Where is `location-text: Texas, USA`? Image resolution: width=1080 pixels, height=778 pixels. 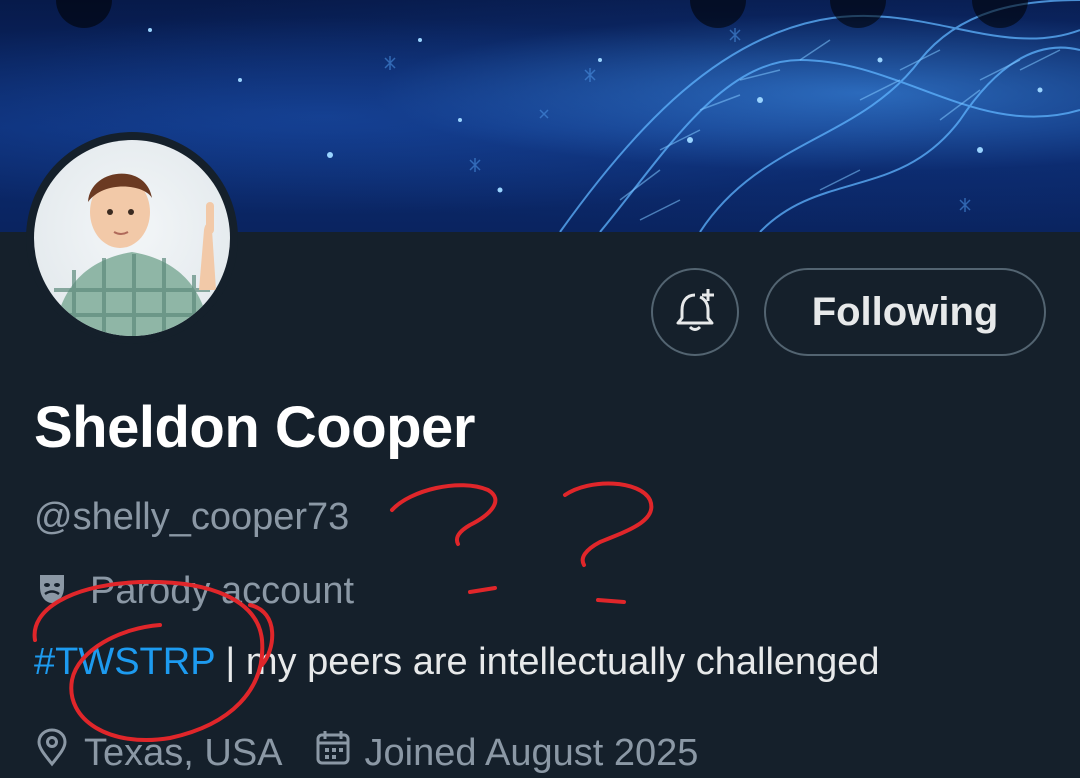
location-text: Texas, USA is located at coordinates (183, 752).